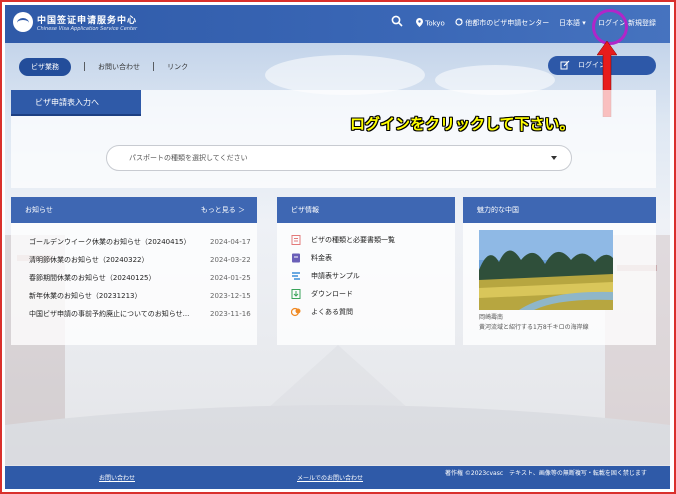 The width and height of the screenshot is (676, 494). Describe the element at coordinates (534, 327) in the screenshot. I see `photo-caption-text: 黄河流域と紹行する1万8千キロの海岸線` at that location.